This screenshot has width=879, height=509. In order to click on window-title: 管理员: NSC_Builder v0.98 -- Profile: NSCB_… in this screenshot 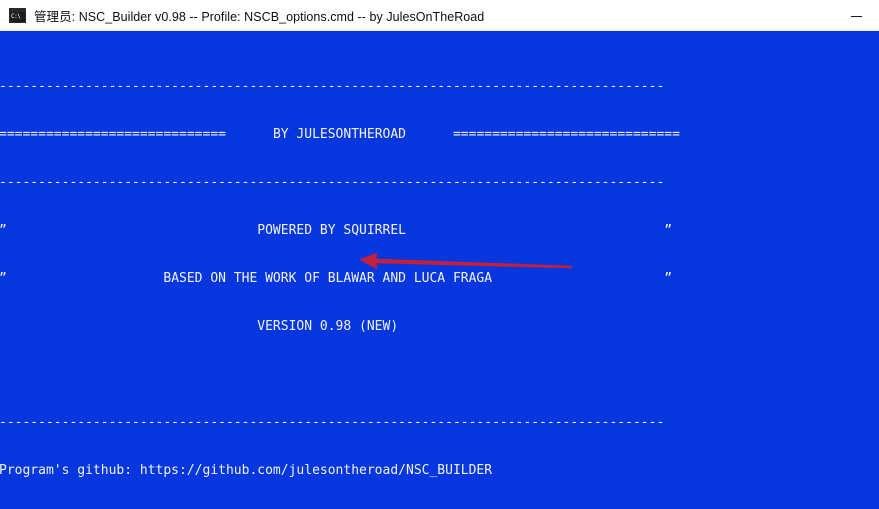, I will do `click(259, 16)`.